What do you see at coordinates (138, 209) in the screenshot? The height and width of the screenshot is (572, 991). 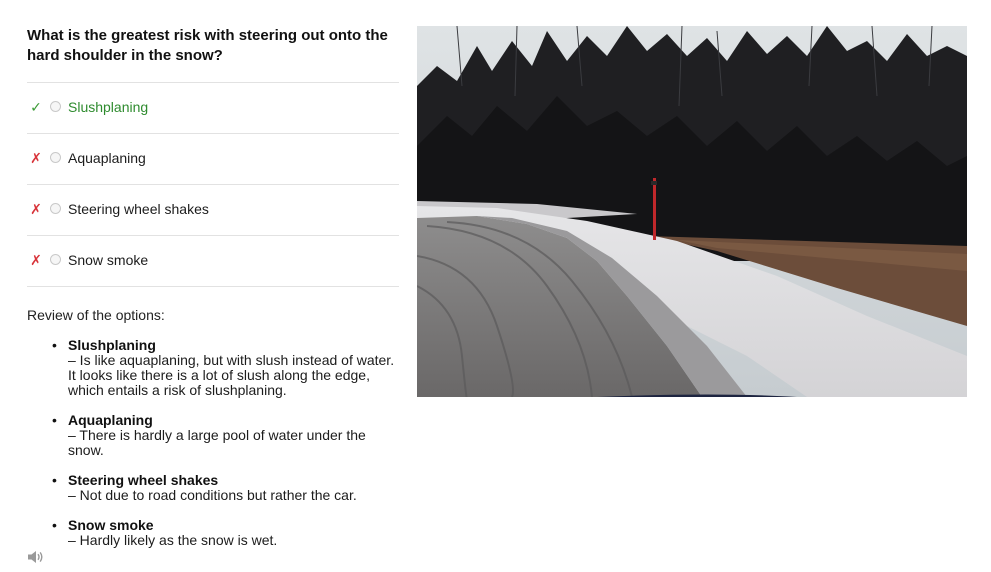 I see `option-label: Steering wheel shakes` at bounding box center [138, 209].